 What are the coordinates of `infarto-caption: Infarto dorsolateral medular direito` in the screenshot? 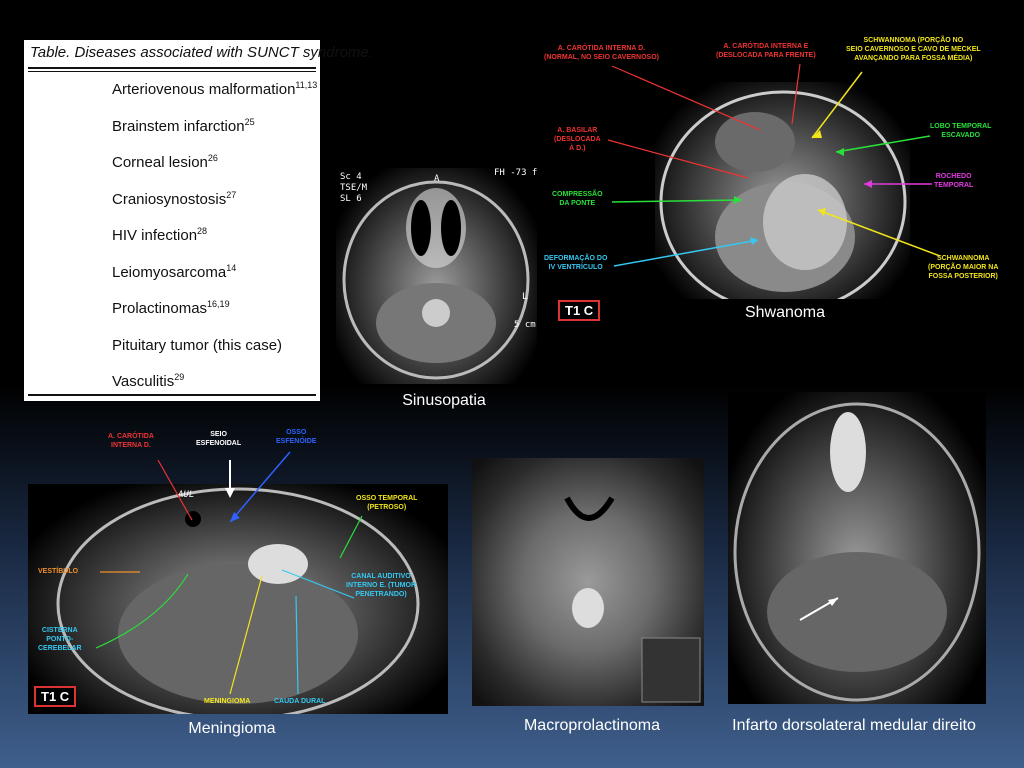 It's located at (854, 725).